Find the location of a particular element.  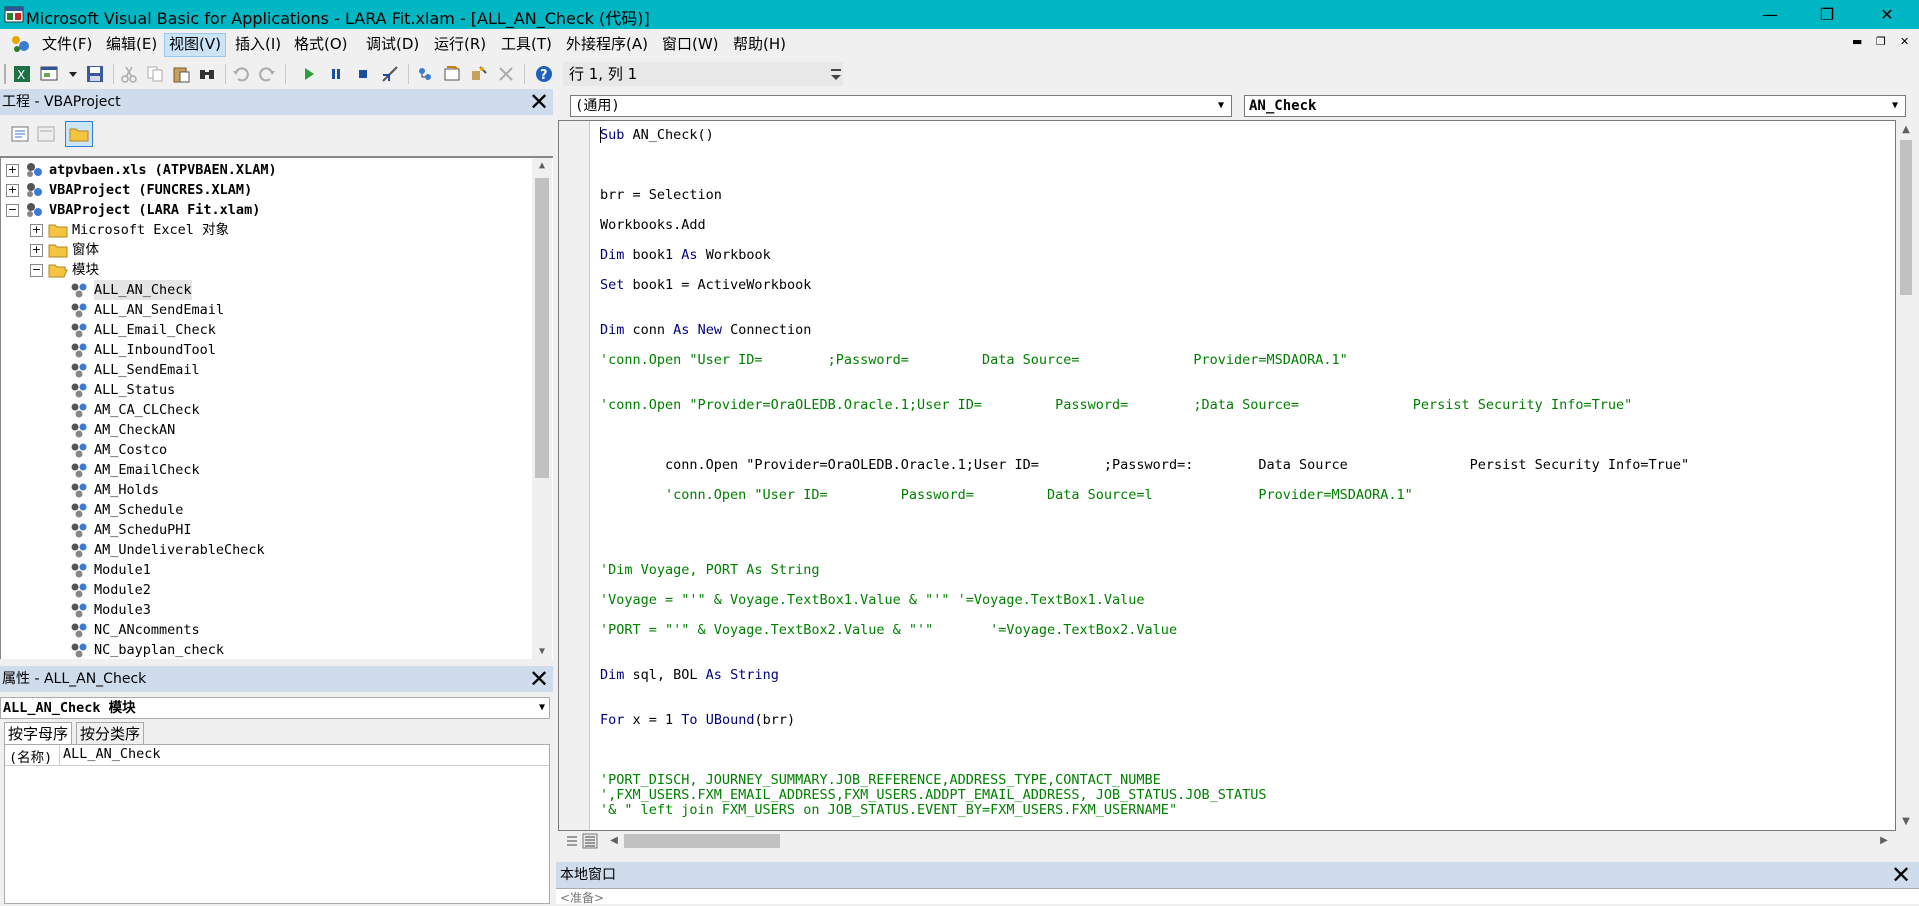

toolbar-options-icon is located at coordinates (836, 75).